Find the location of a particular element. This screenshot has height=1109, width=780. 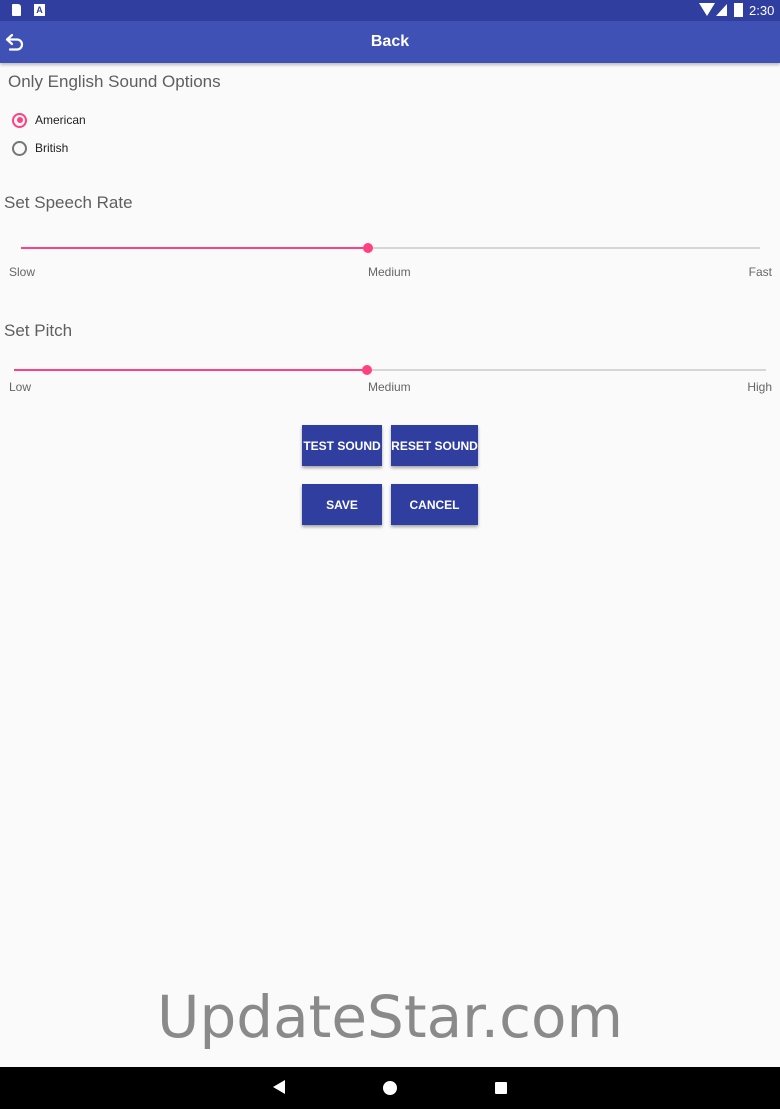

radio-british: British is located at coordinates (40, 148).